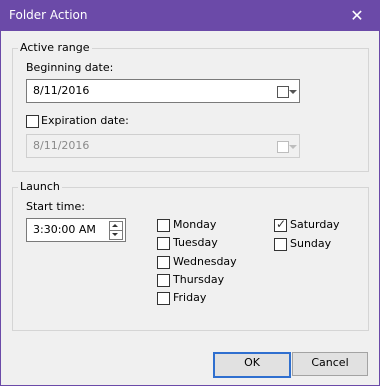 The width and height of the screenshot is (380, 386). I want to click on wednesday-label: Wednesday, so click(205, 261).